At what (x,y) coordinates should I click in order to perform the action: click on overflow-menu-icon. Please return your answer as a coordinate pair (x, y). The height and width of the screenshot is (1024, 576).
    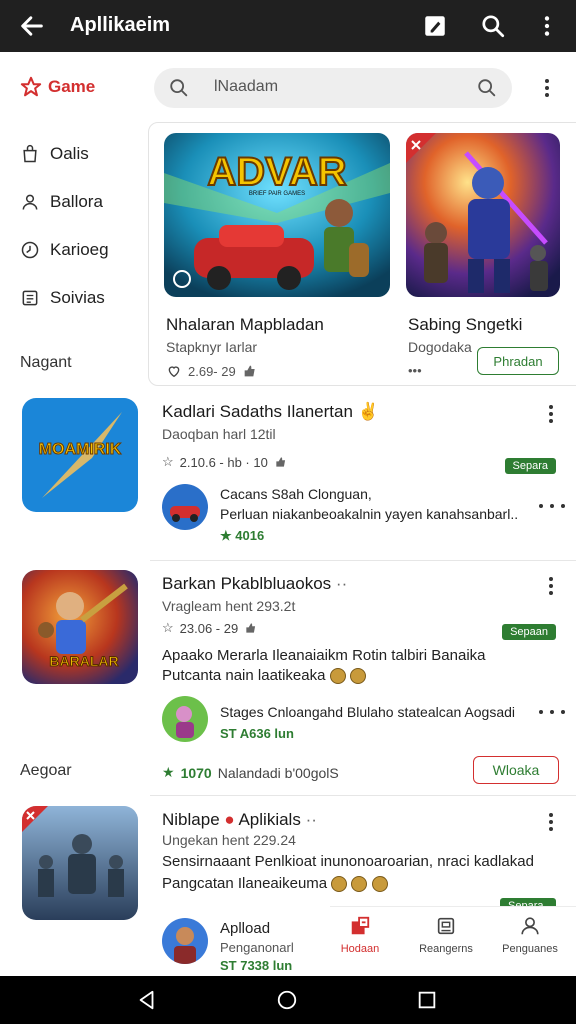
    Looking at the image, I should click on (547, 26).